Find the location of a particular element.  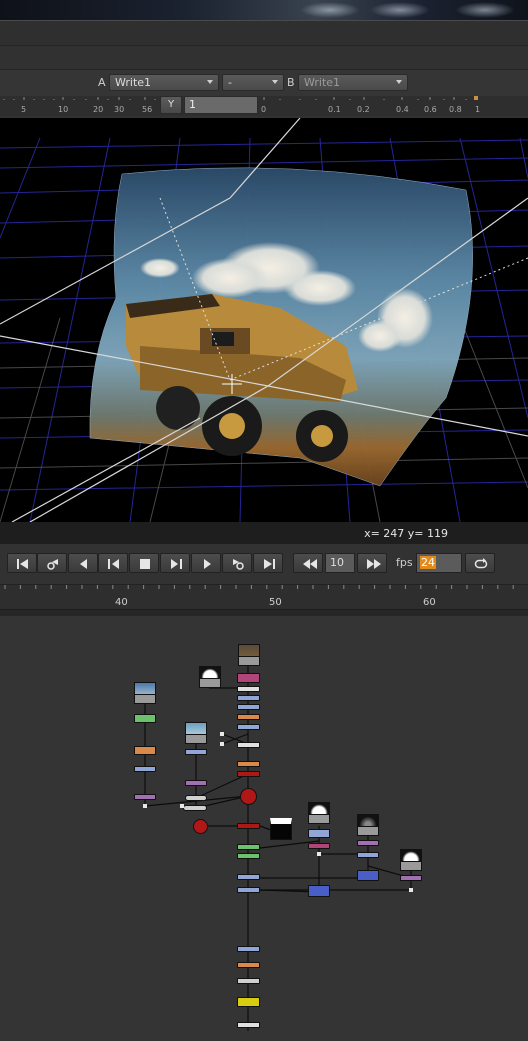

node-read-roto-a-body is located at coordinates (319, 819).